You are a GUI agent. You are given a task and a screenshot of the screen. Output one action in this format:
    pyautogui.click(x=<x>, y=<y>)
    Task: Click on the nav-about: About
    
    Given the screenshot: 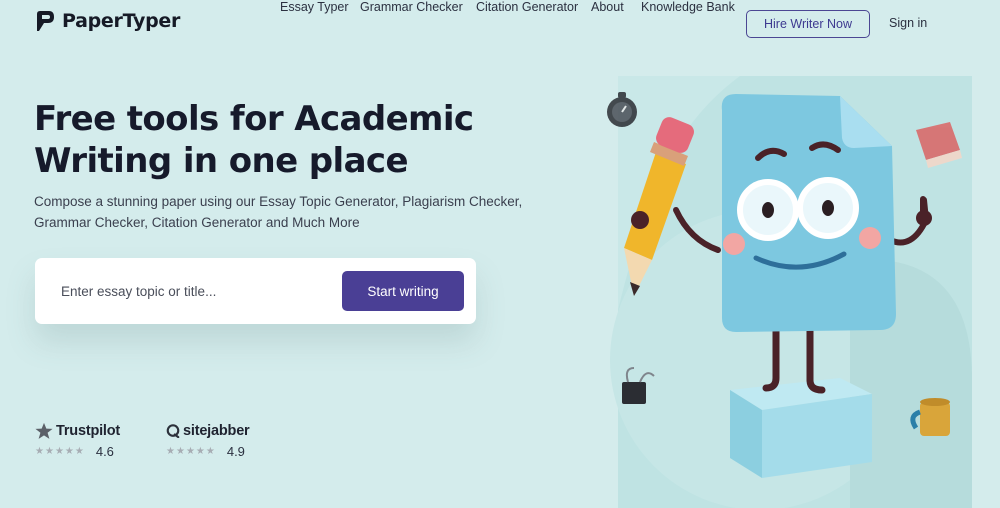 What is the action you would take?
    pyautogui.click(x=607, y=7)
    